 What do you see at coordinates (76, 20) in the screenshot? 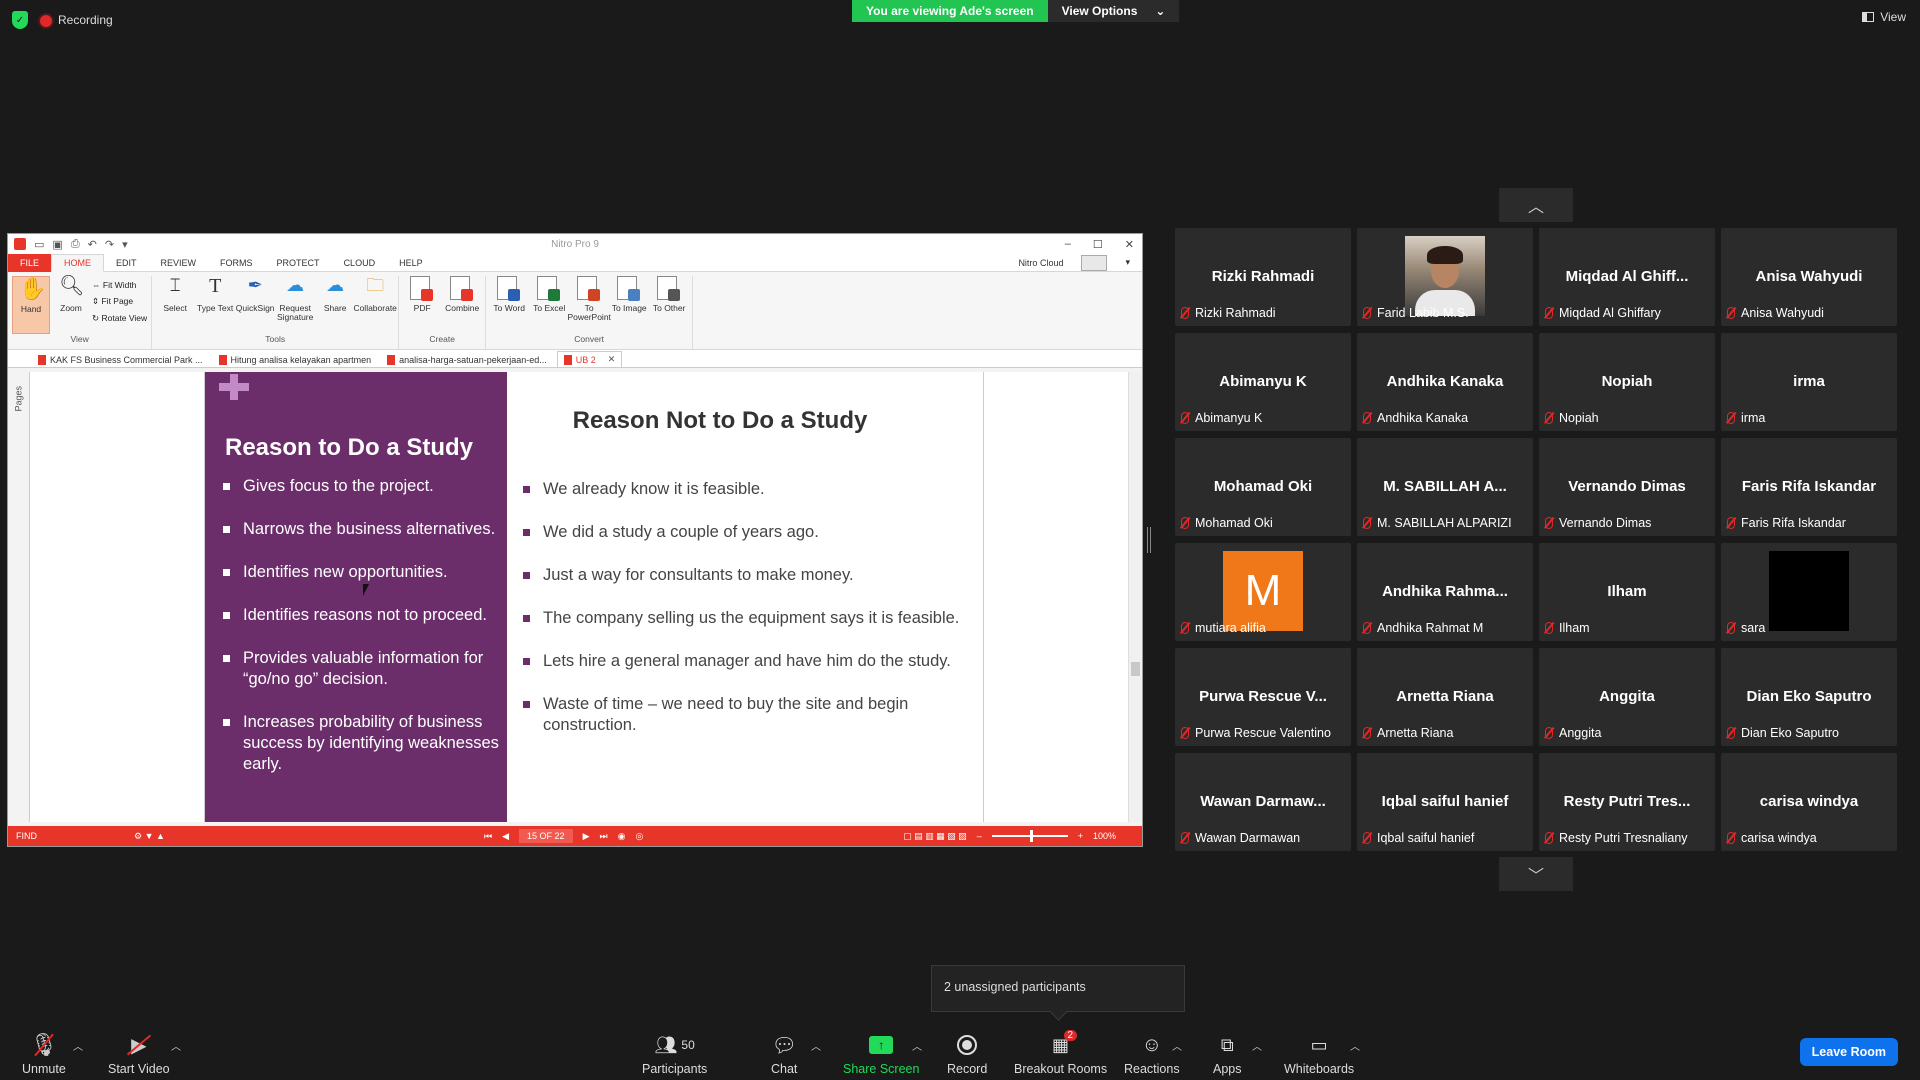
I see `recording-indicator: Recording` at bounding box center [76, 20].